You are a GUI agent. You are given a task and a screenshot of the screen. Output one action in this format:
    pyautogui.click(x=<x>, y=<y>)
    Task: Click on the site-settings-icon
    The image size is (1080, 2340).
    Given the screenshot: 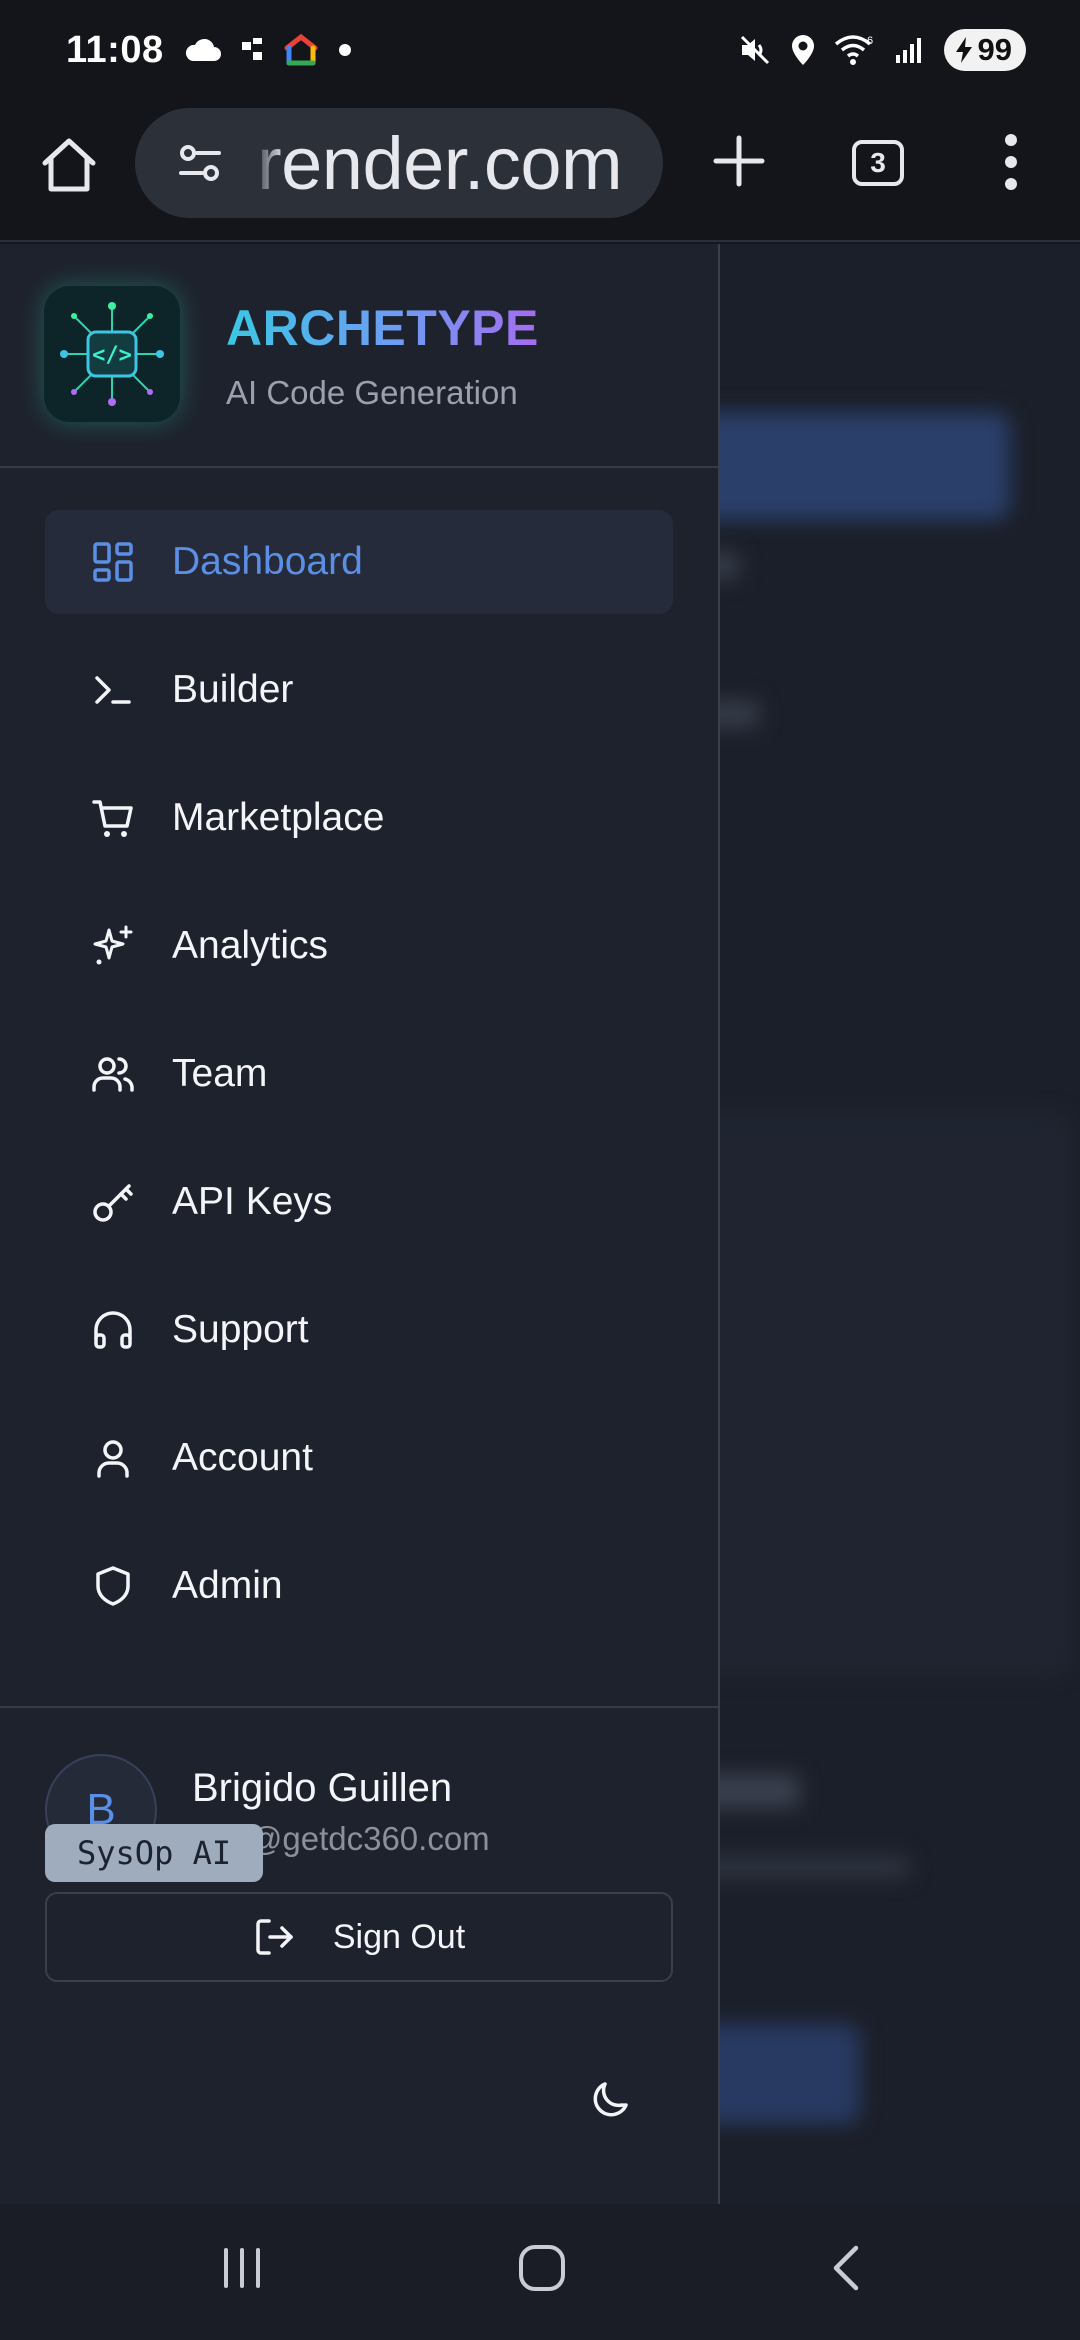 What is the action you would take?
    pyautogui.click(x=200, y=163)
    